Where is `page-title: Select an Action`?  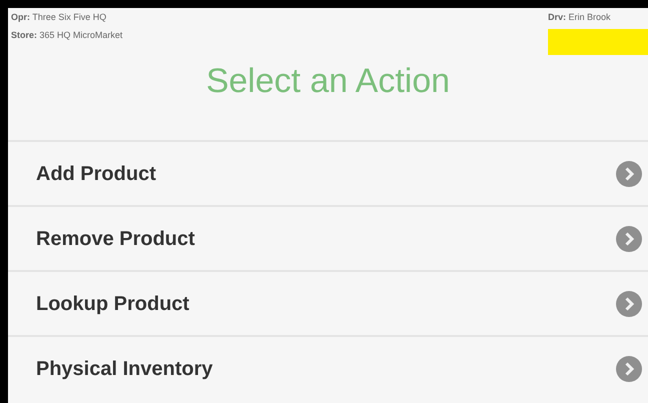
page-title: Select an Action is located at coordinates (328, 81).